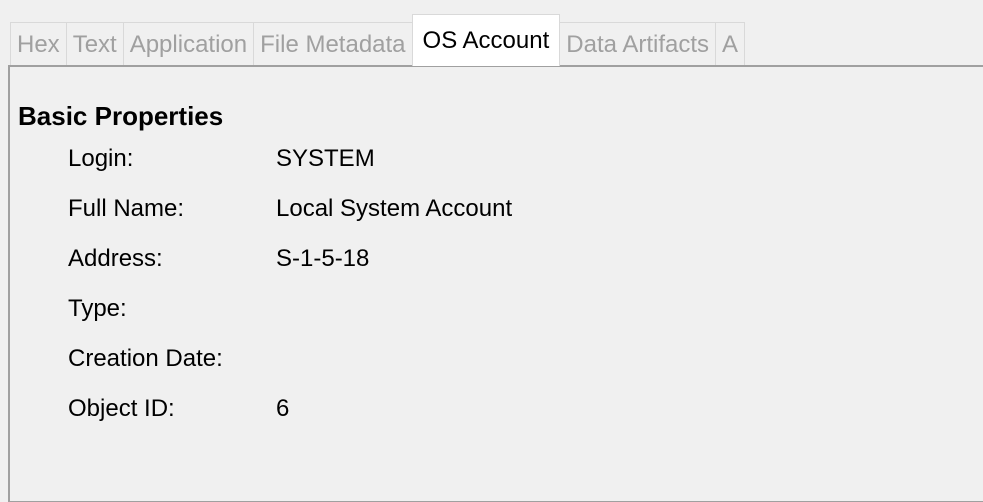 This screenshot has width=983, height=502. I want to click on property-value: S-1-5-18, so click(323, 258).